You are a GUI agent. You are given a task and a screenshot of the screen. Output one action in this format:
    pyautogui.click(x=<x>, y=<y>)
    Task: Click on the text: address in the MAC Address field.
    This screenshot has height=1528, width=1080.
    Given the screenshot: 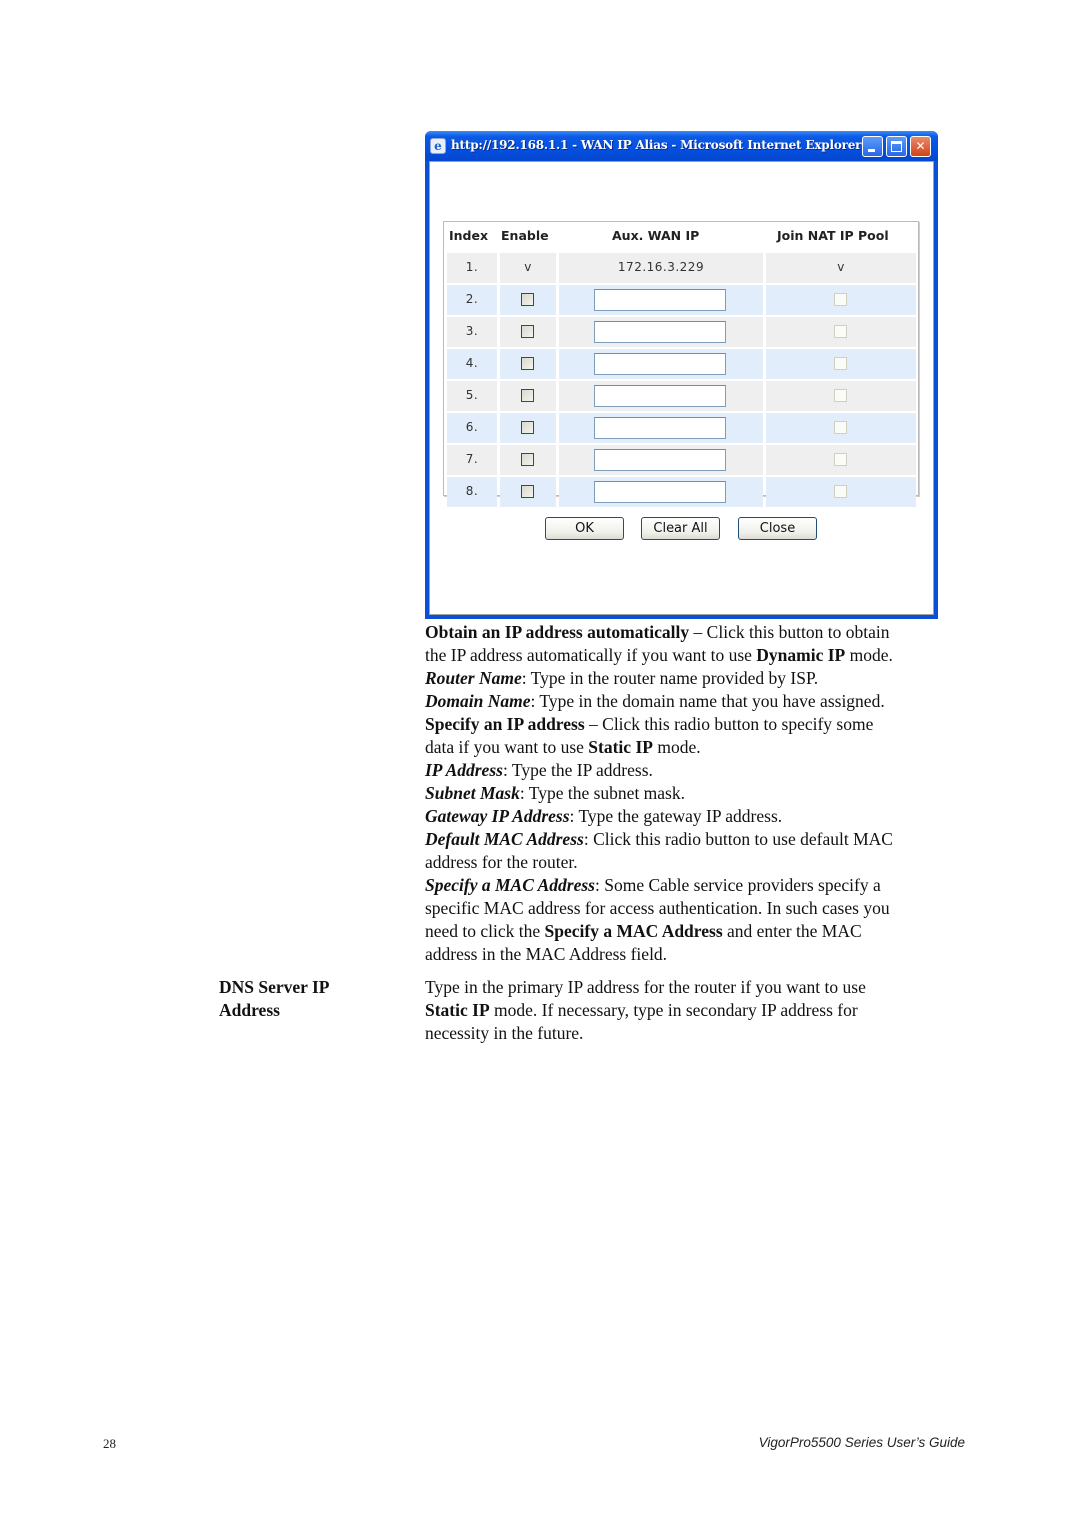 What is the action you would take?
    pyautogui.click(x=546, y=954)
    